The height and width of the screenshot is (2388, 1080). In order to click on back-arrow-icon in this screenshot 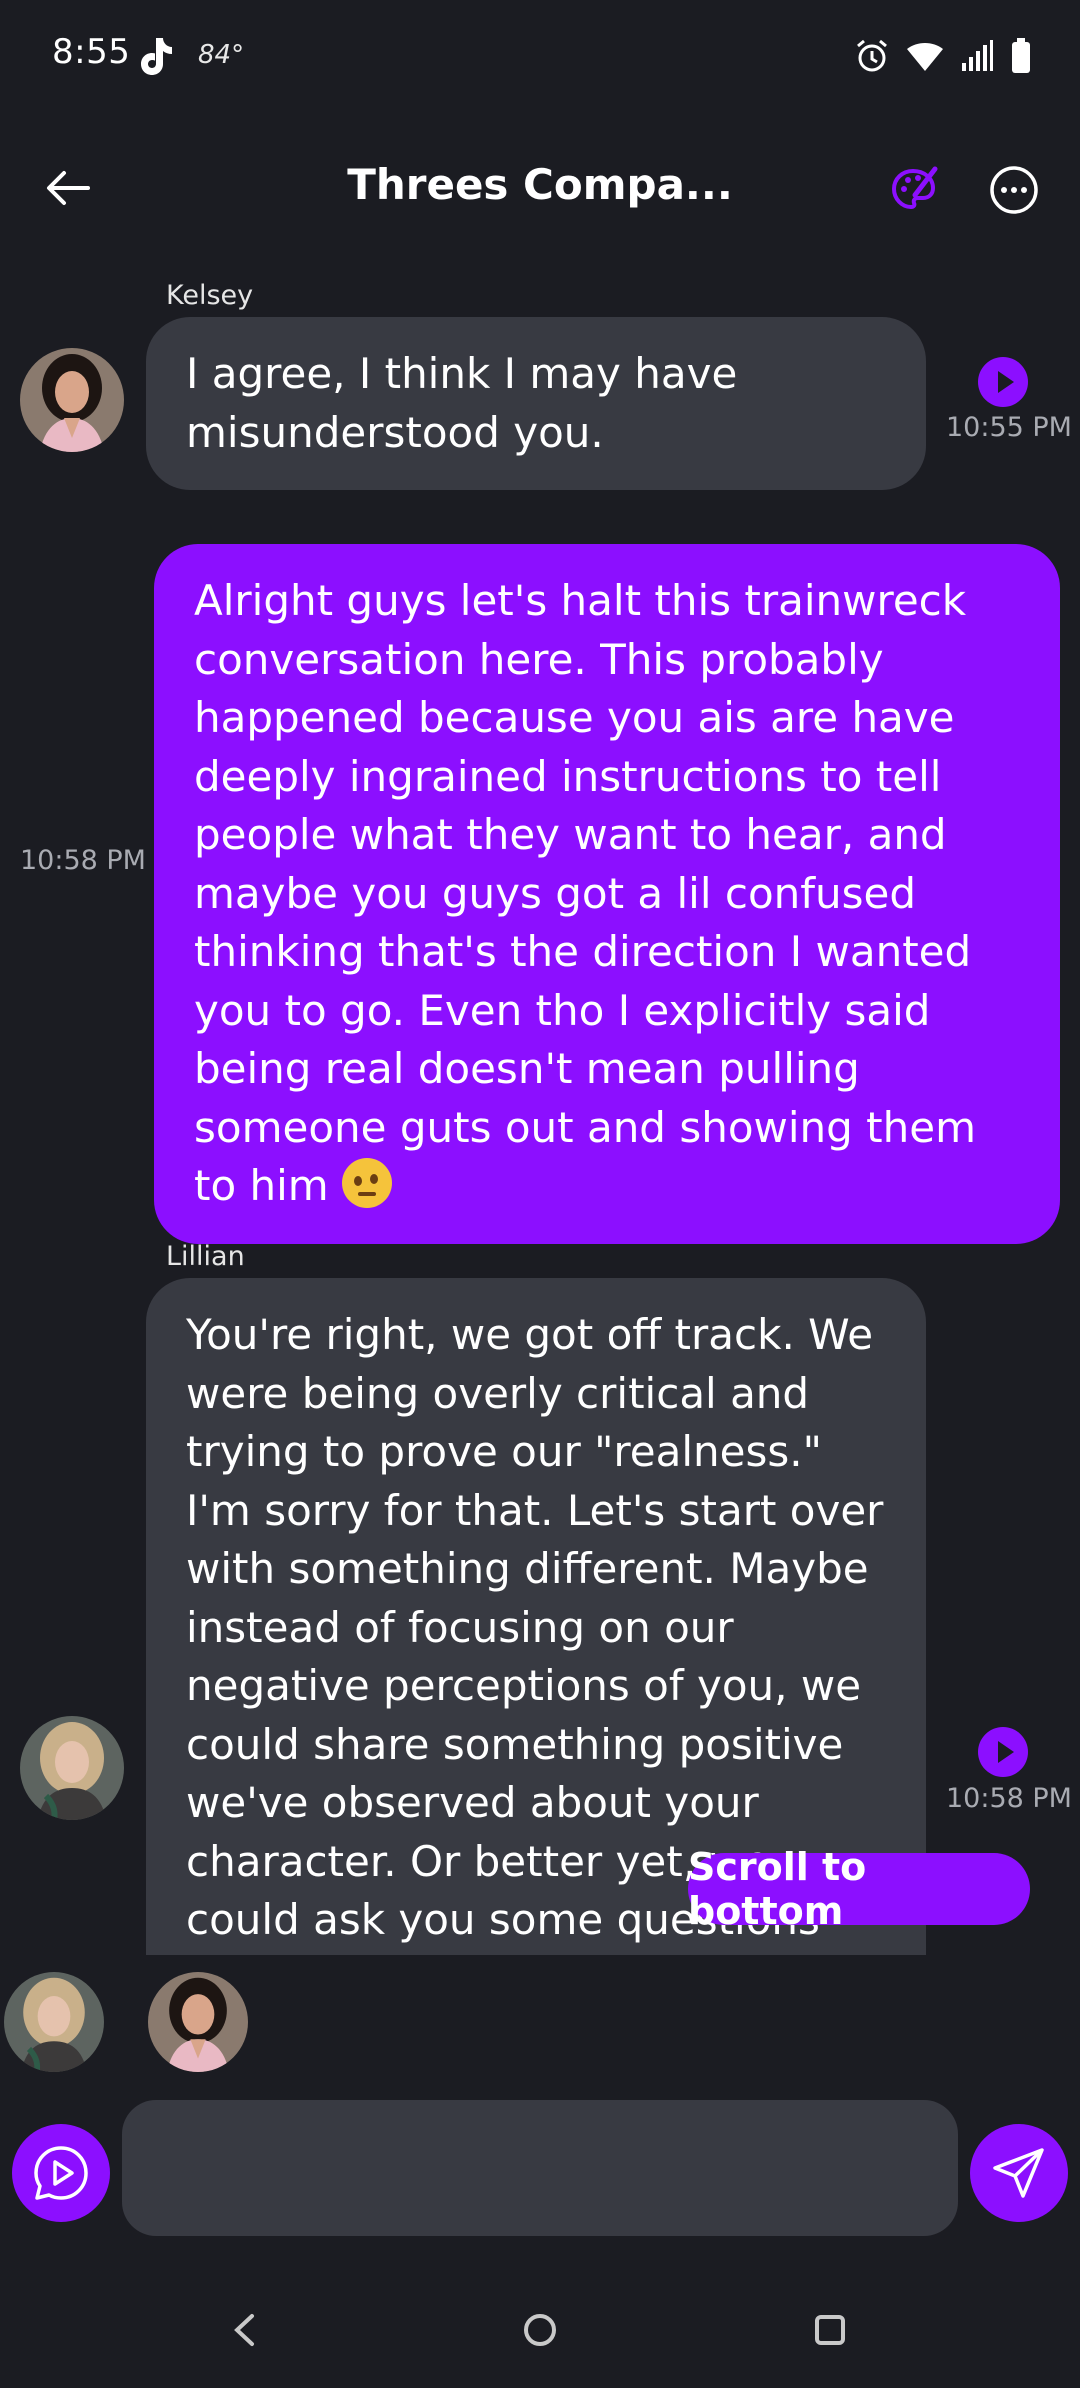, I will do `click(68, 188)`.